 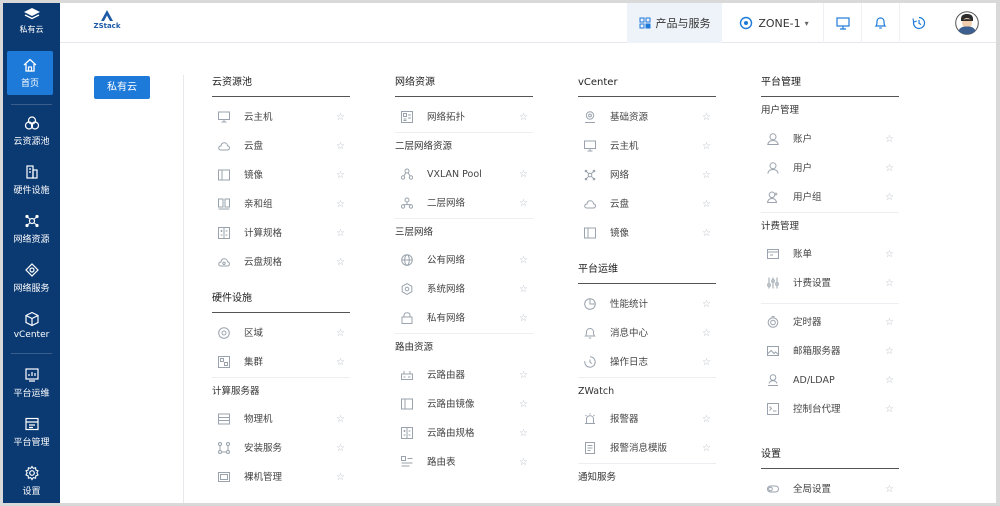 What do you see at coordinates (830, 380) in the screenshot?
I see `menu-item-ad-ldap: AD/LDAP ☆` at bounding box center [830, 380].